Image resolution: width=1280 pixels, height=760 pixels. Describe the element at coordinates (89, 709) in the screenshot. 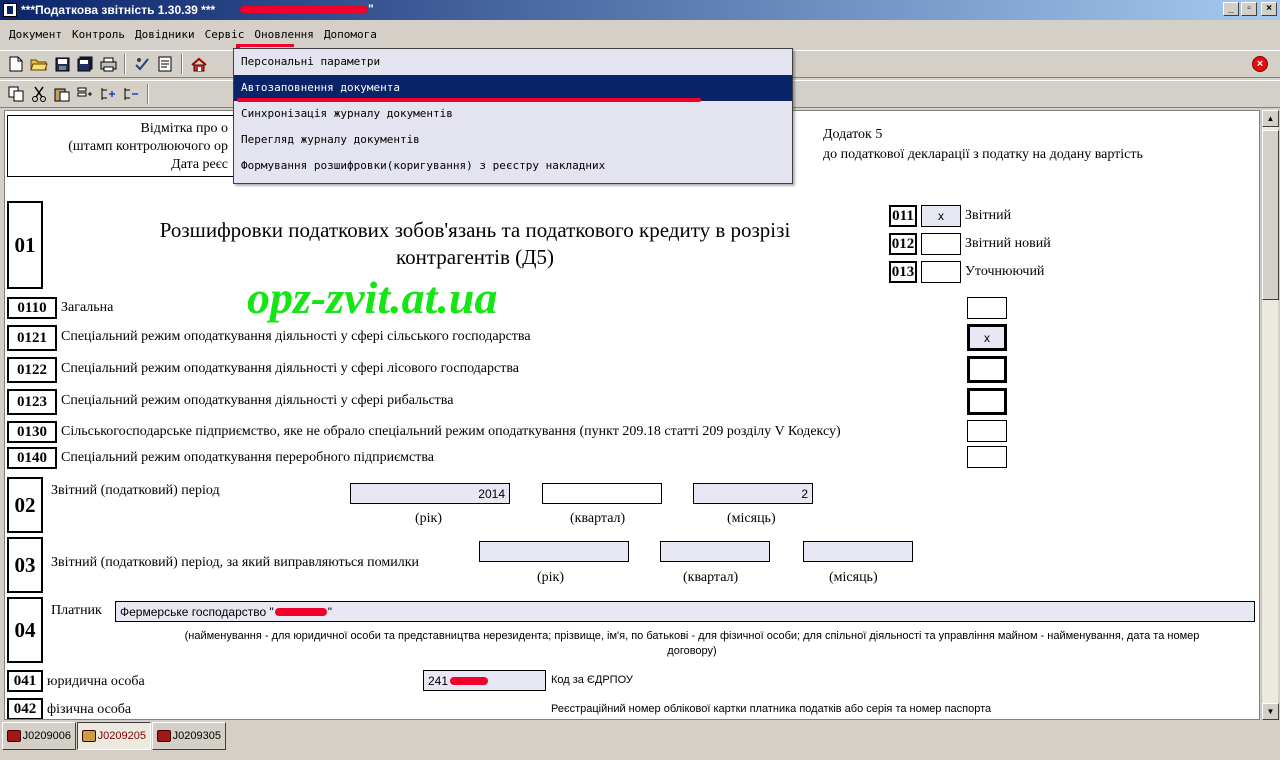

I see `individual-label: фізична особа` at that location.